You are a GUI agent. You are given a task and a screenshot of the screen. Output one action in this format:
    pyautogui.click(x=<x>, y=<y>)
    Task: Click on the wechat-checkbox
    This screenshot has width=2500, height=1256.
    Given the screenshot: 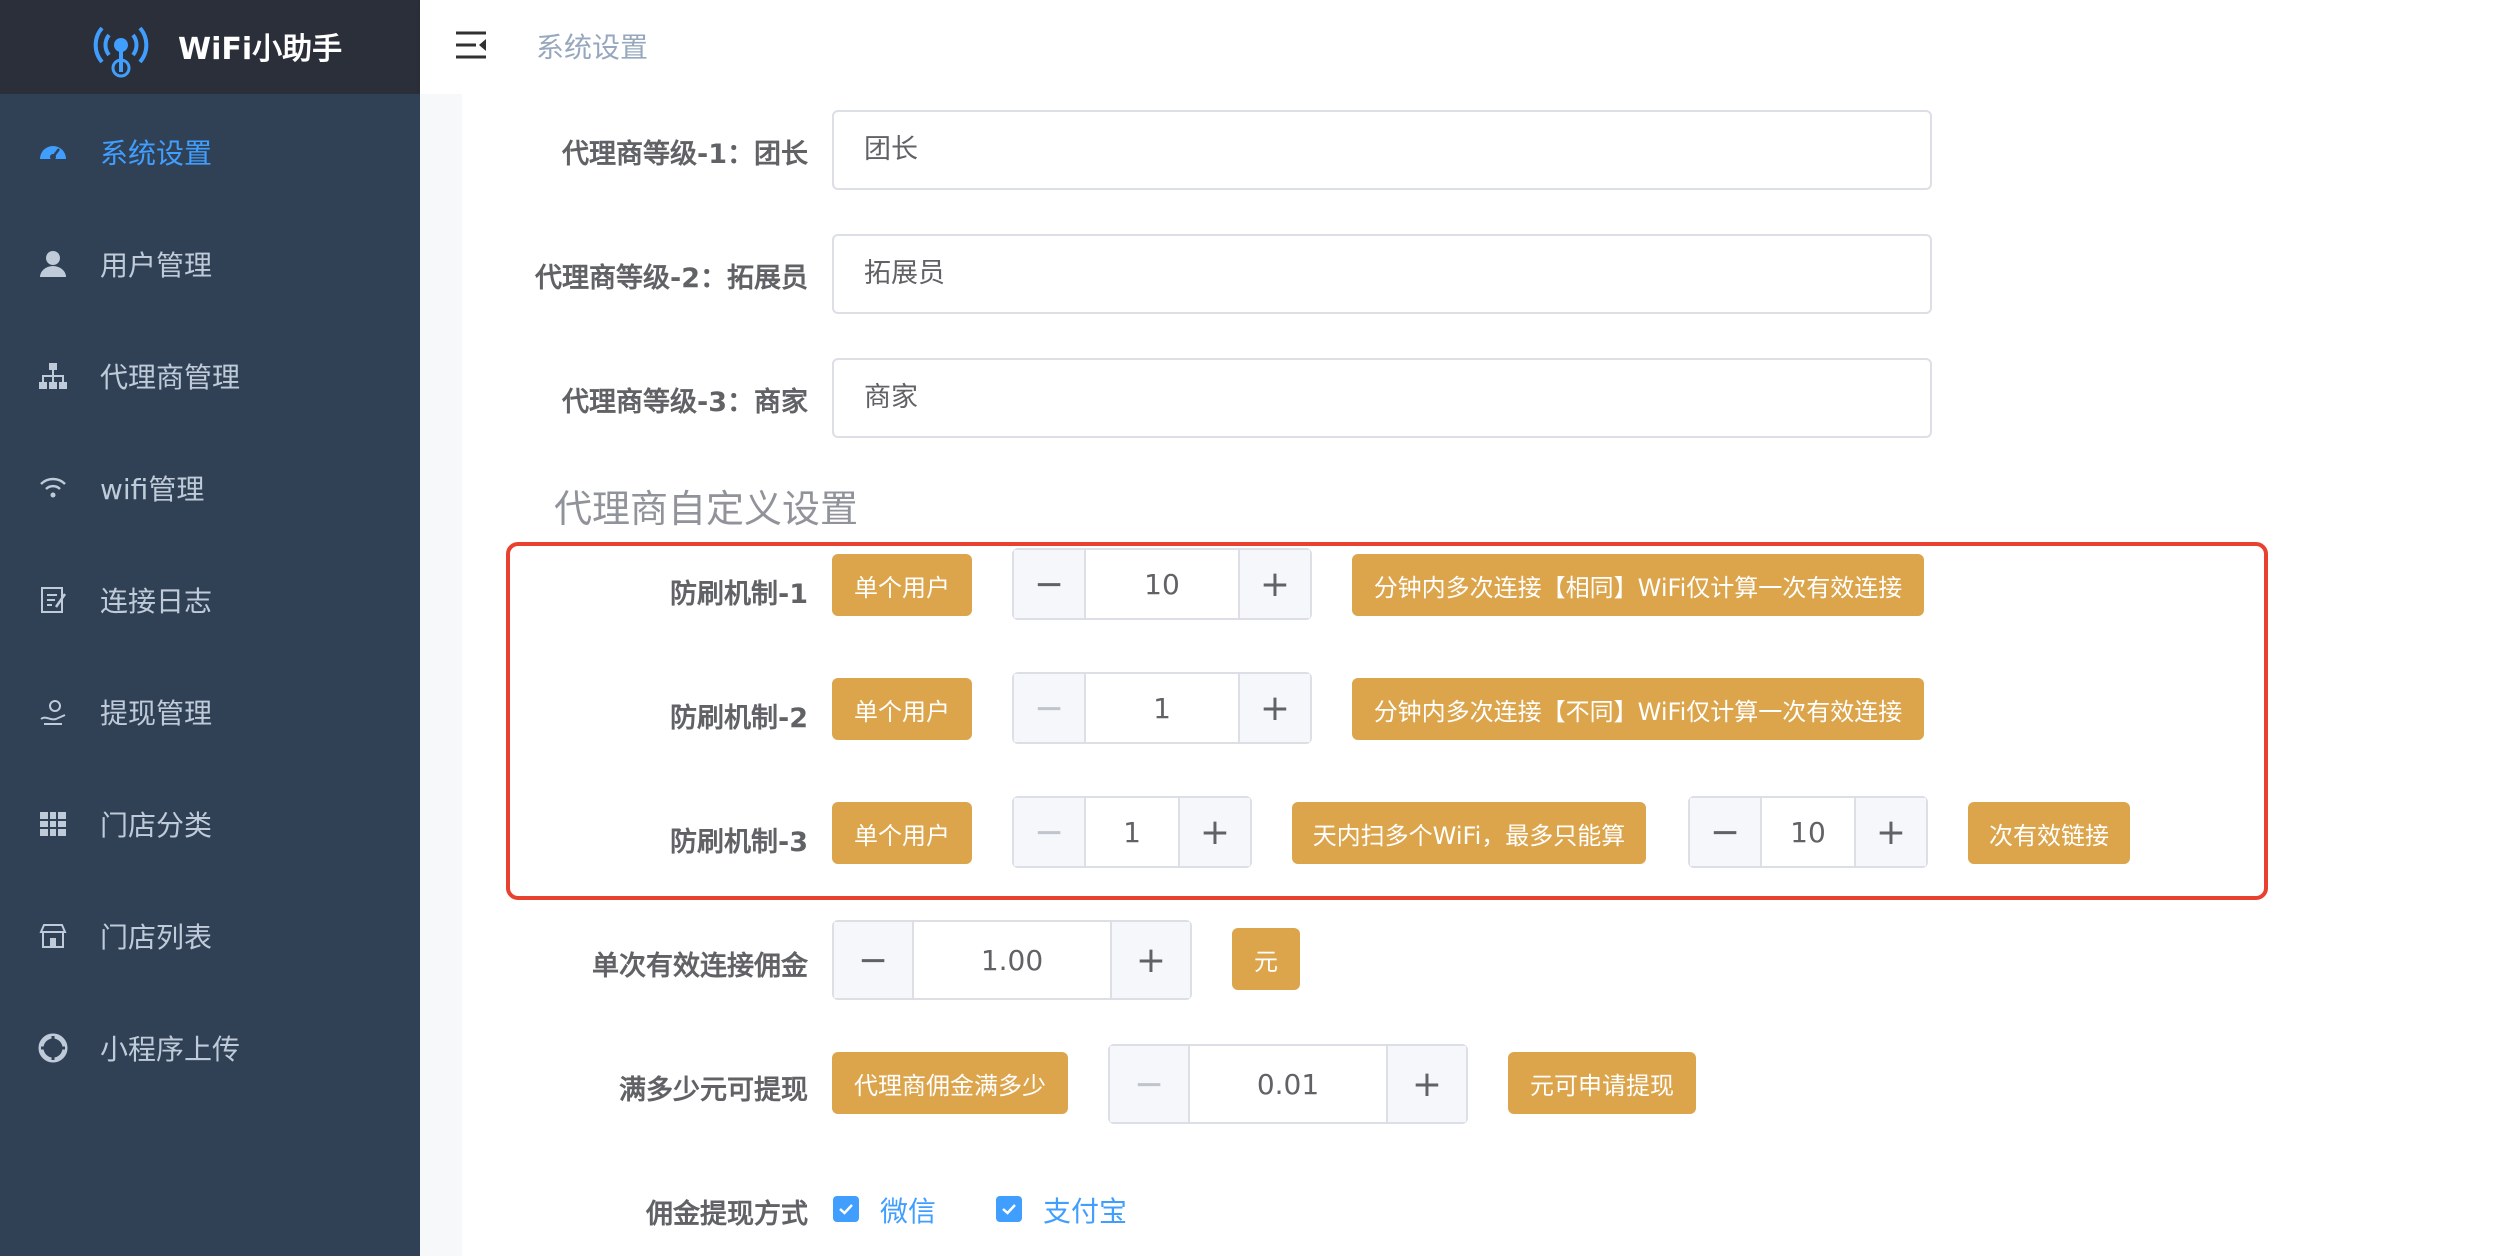 What is the action you would take?
    pyautogui.click(x=846, y=1209)
    